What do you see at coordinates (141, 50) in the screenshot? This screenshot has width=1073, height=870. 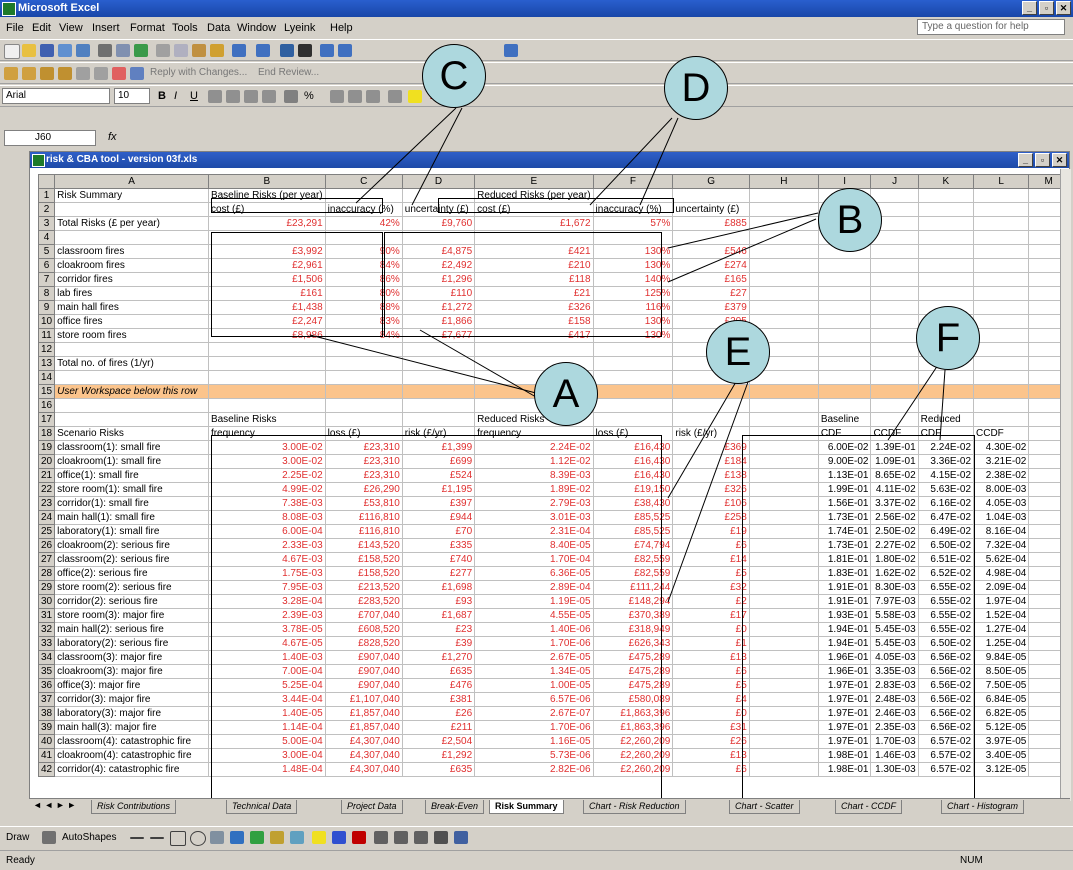 I see `spelling-icon` at bounding box center [141, 50].